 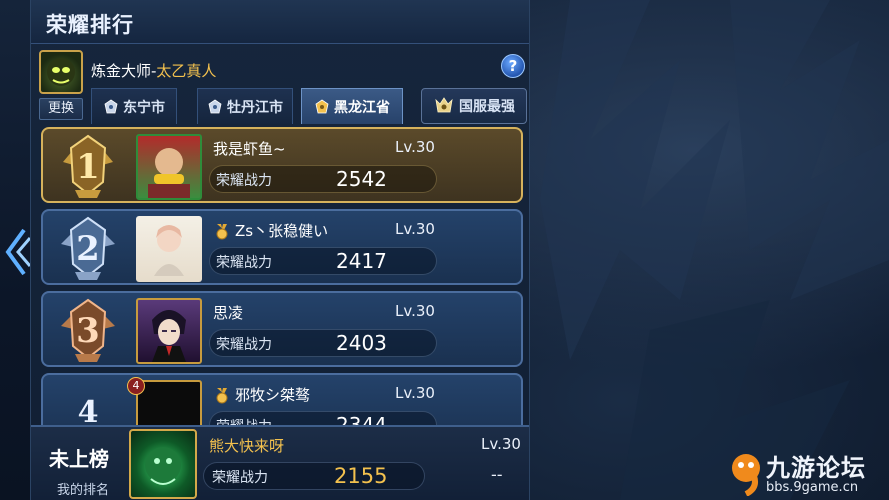 I want to click on tab-dongning: 东宁市, so click(x=134, y=106).